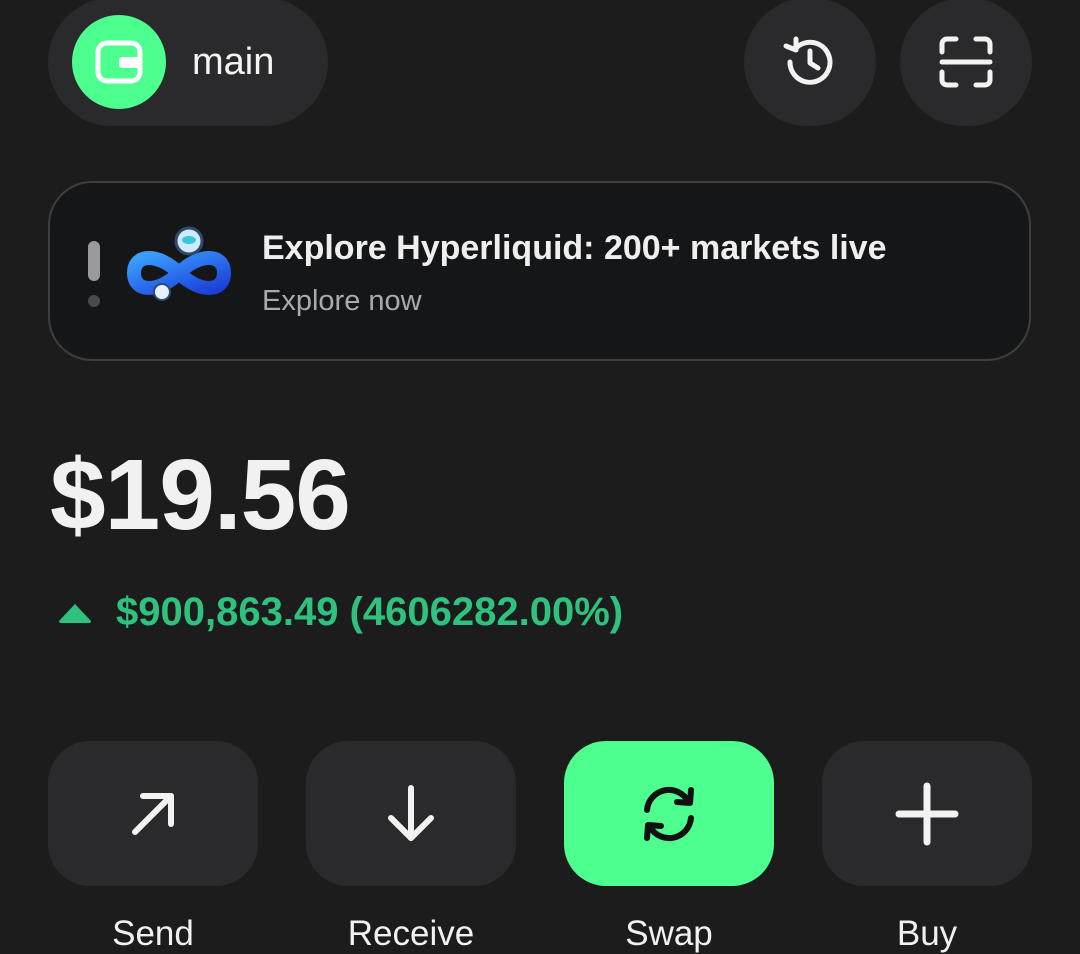 This screenshot has width=1080, height=954. I want to click on scan-button, so click(966, 63).